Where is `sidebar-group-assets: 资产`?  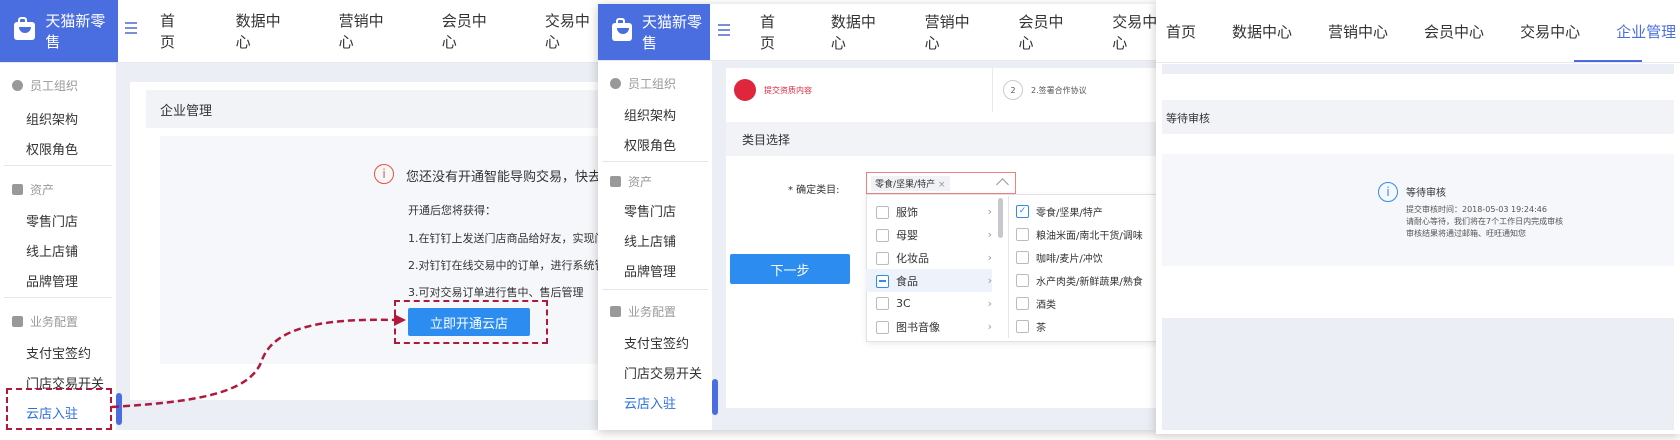 sidebar-group-assets: 资产 is located at coordinates (631, 181).